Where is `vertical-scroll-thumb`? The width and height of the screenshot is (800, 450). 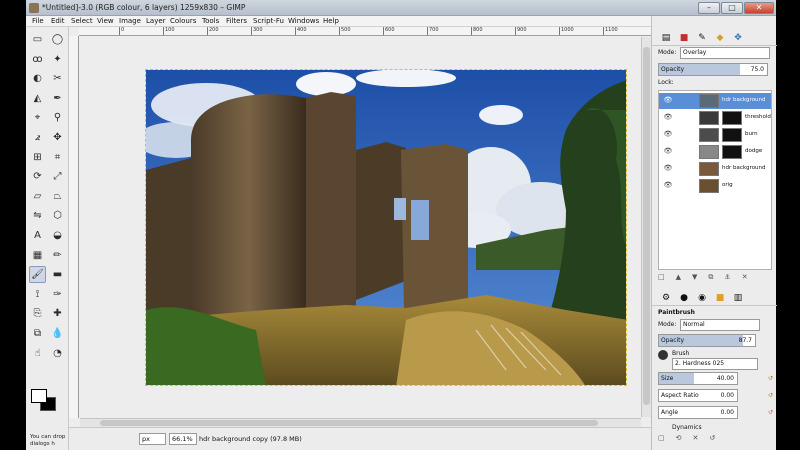 vertical-scroll-thumb is located at coordinates (646, 226).